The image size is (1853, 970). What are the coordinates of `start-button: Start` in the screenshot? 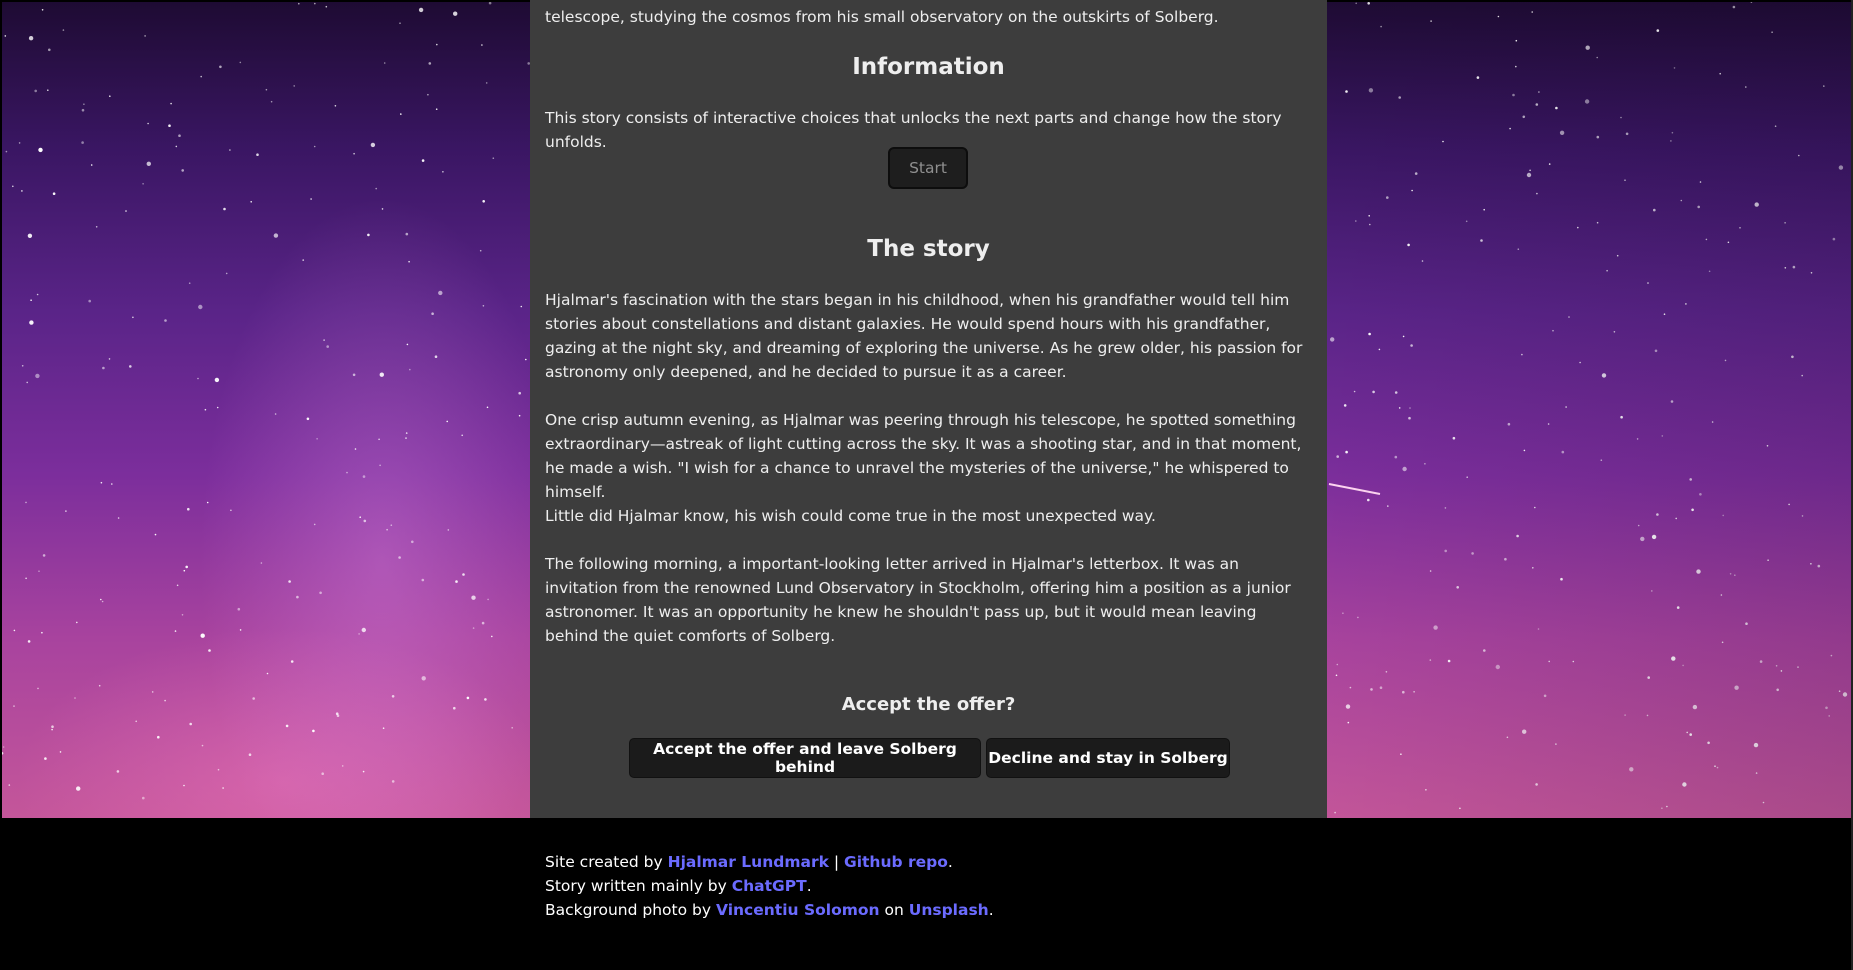 It's located at (928, 168).